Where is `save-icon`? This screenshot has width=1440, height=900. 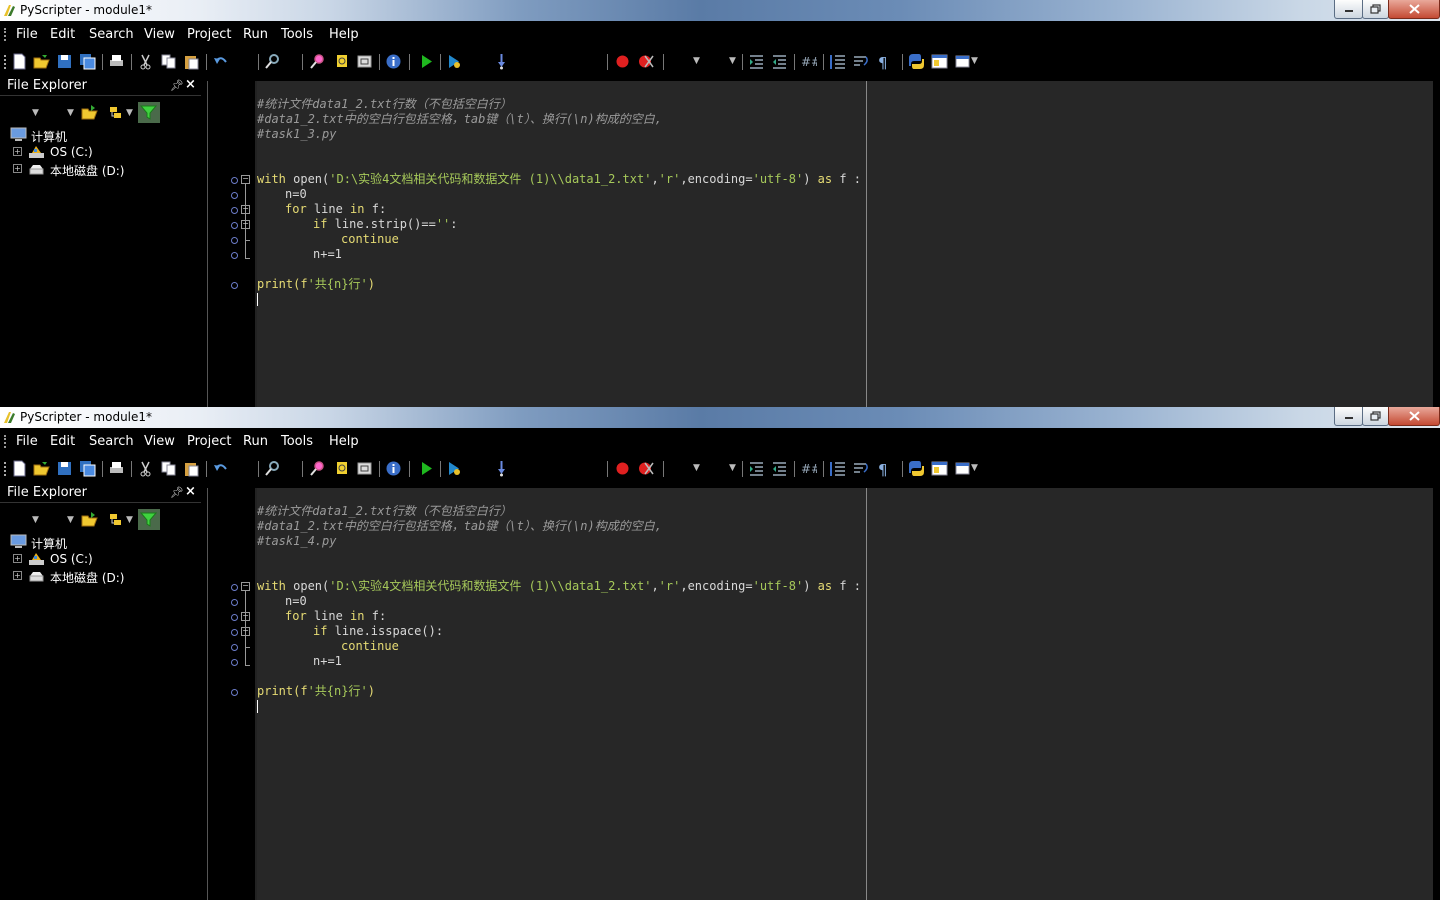 save-icon is located at coordinates (64, 61).